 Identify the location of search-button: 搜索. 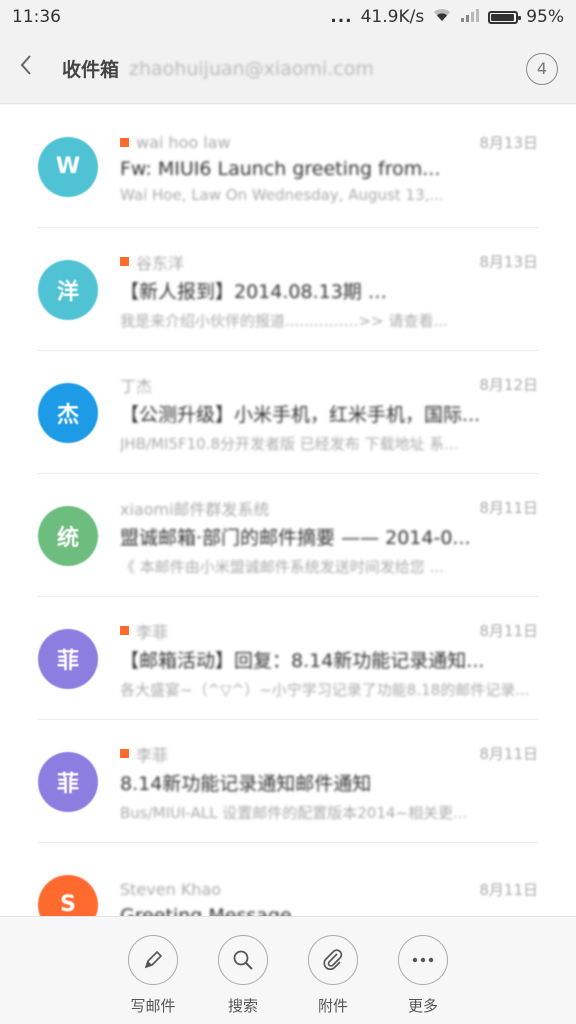
(243, 979).